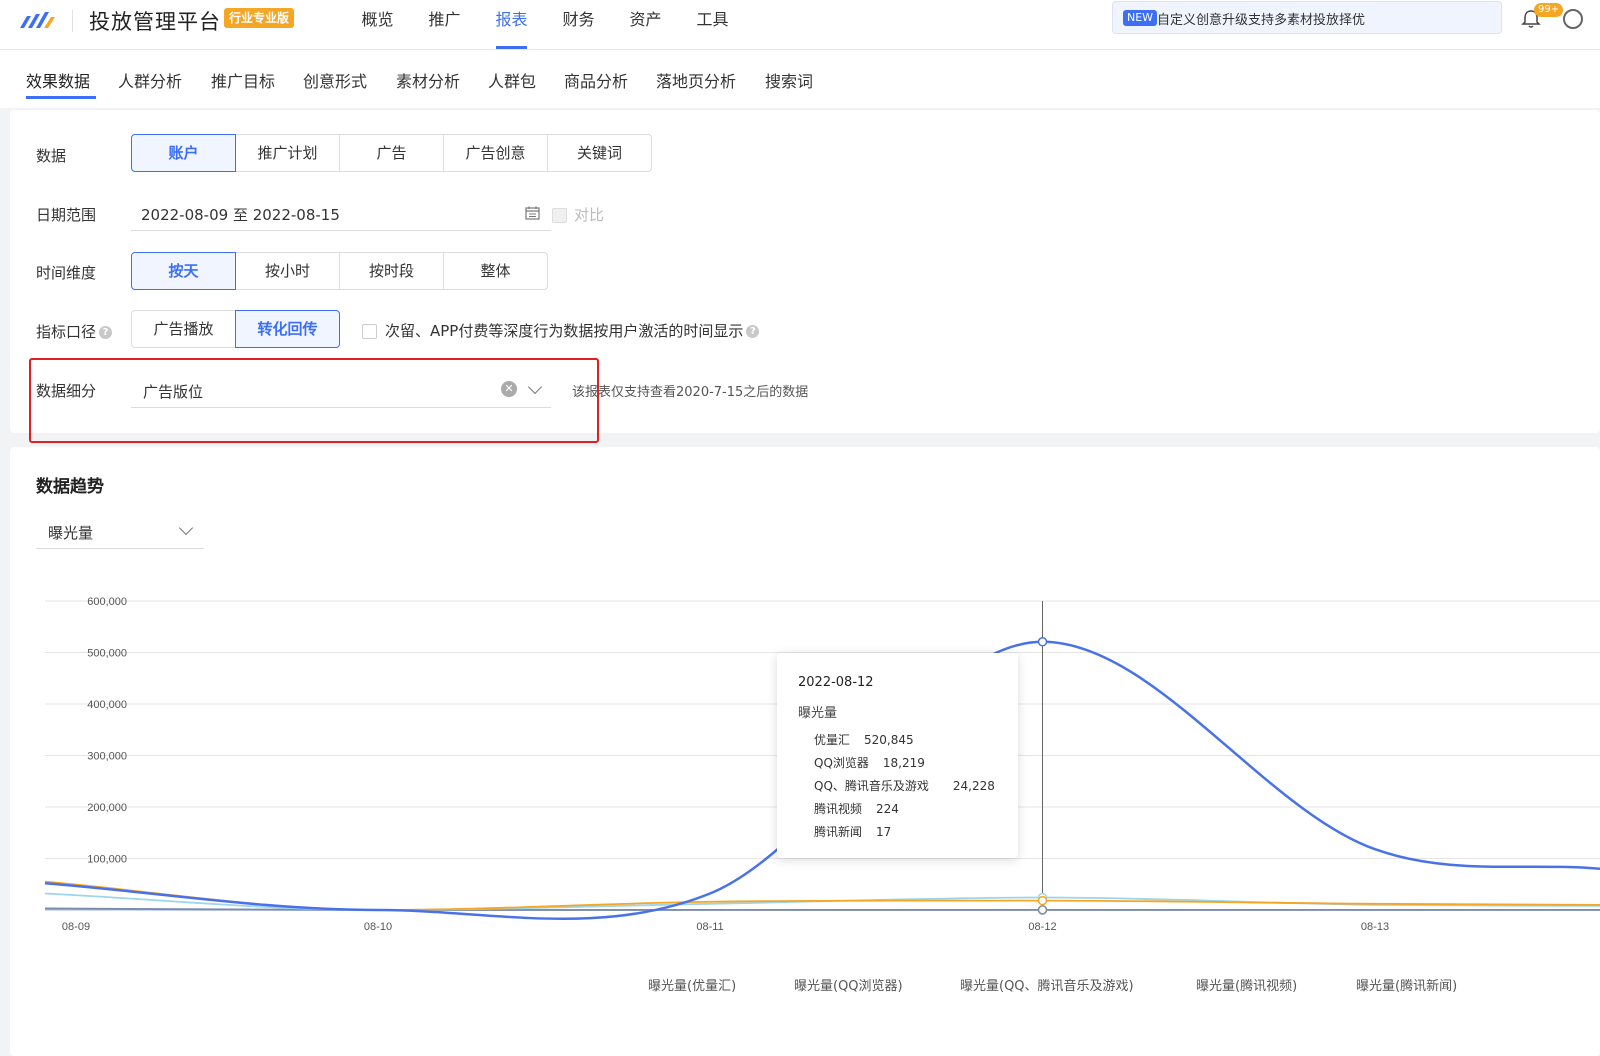 Image resolution: width=1600 pixels, height=1056 pixels. Describe the element at coordinates (645, 25) in the screenshot. I see `nav-assets: 资产` at that location.